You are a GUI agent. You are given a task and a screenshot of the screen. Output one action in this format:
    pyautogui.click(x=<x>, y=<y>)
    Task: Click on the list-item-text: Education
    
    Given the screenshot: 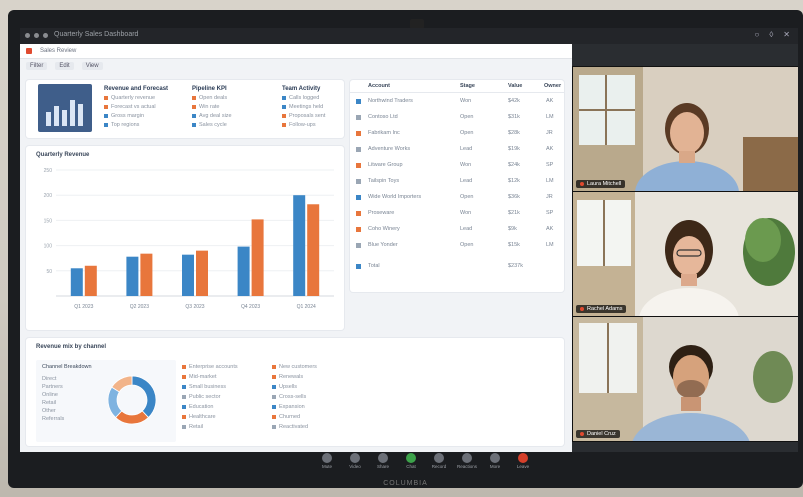 What is the action you would take?
    pyautogui.click(x=201, y=407)
    